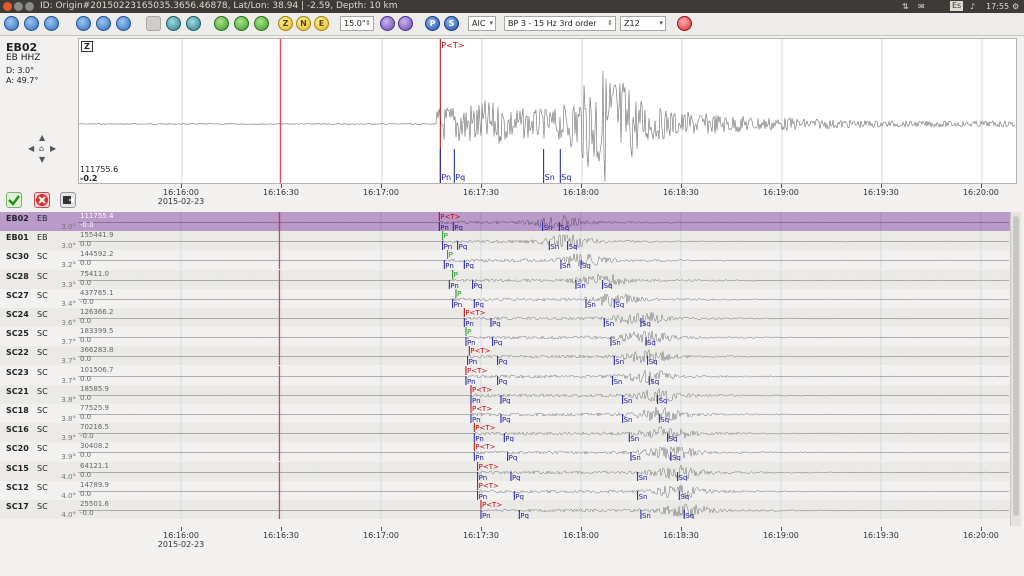  I want to click on sort-distance-icon, so click(173, 23).